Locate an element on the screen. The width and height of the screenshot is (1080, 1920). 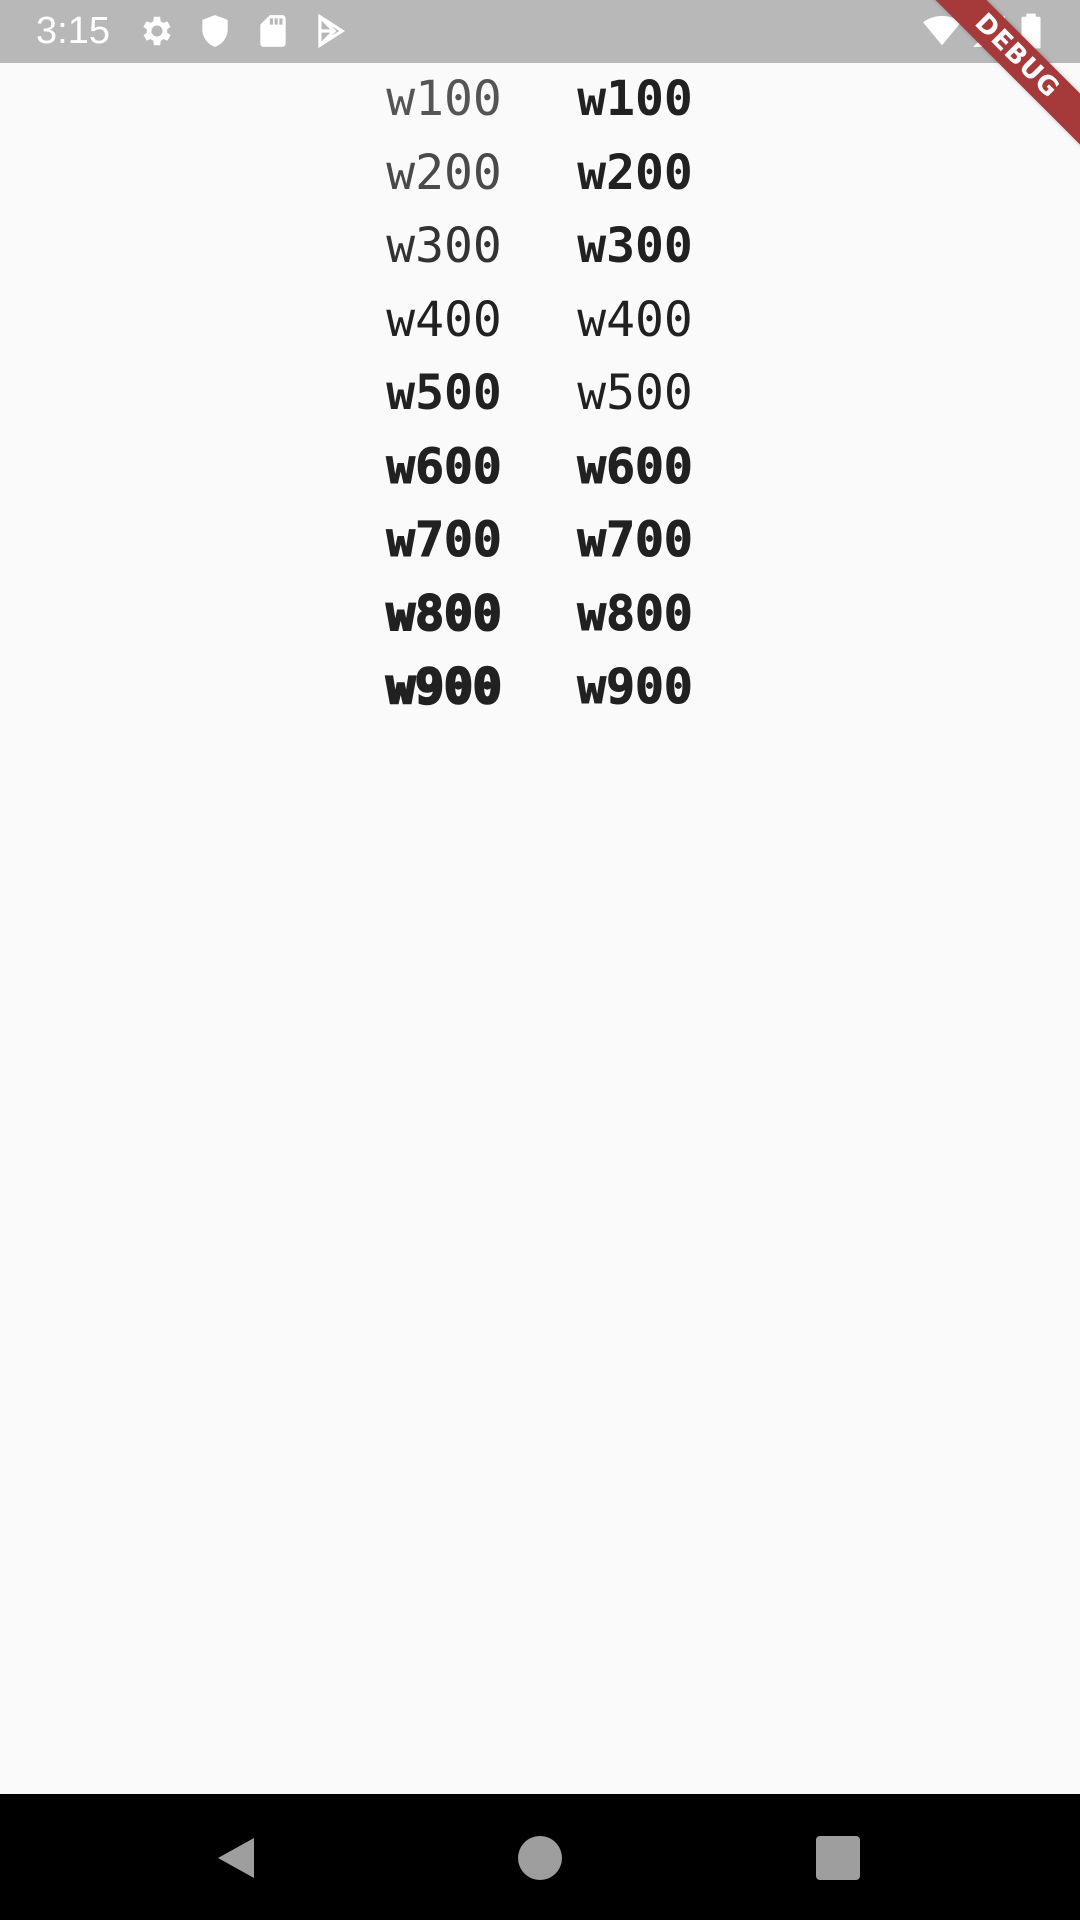
weight-sample-right: w900 is located at coordinates (635, 687).